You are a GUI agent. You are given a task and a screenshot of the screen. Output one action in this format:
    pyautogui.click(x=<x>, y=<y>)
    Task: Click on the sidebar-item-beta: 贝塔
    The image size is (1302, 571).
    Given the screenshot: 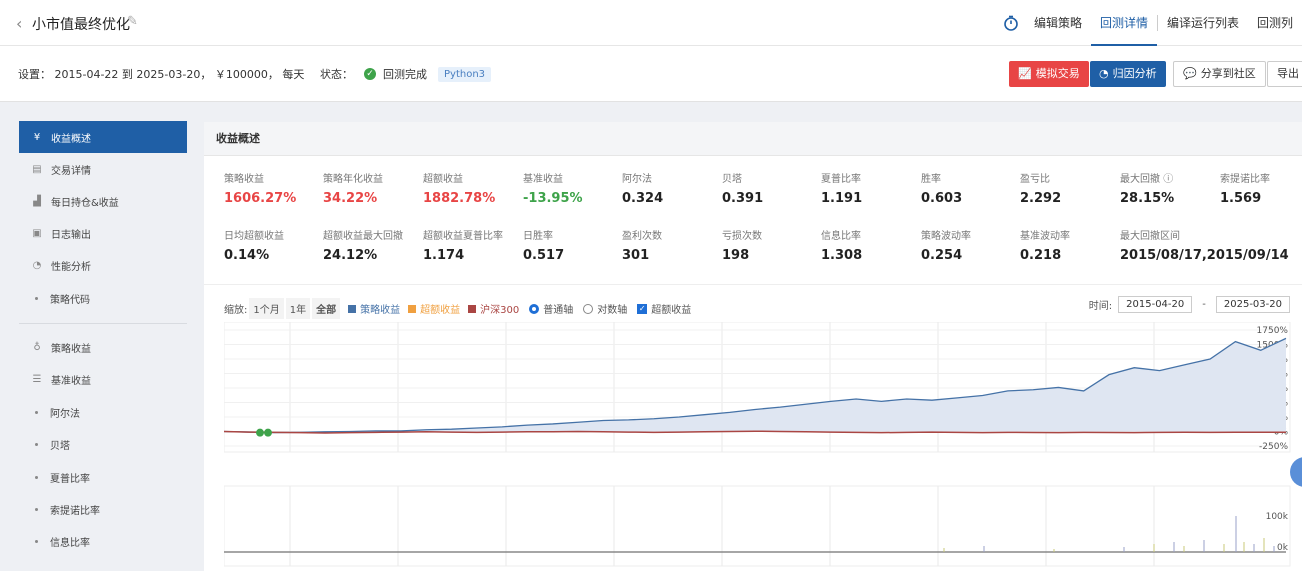 What is the action you would take?
    pyautogui.click(x=103, y=444)
    